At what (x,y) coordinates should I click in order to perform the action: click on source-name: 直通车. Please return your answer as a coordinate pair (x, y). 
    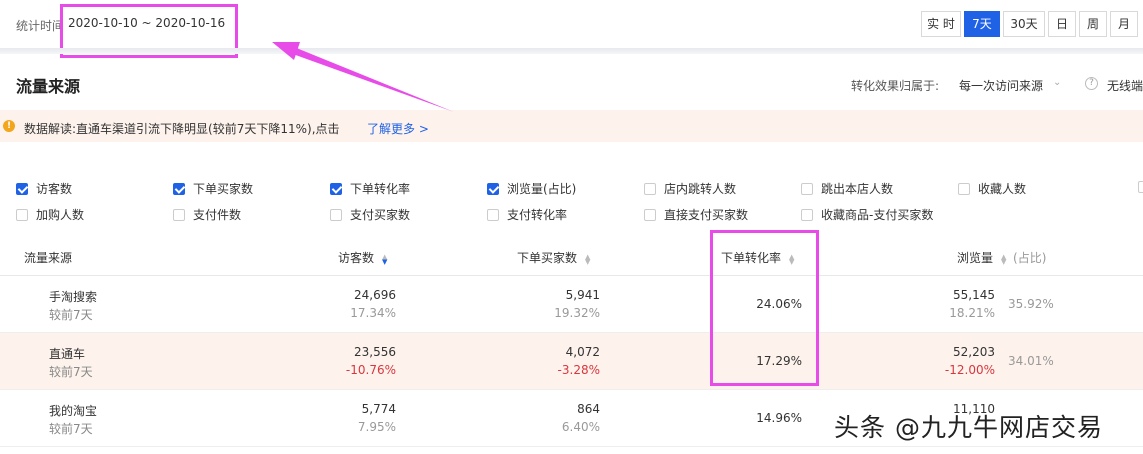
    Looking at the image, I should click on (67, 353).